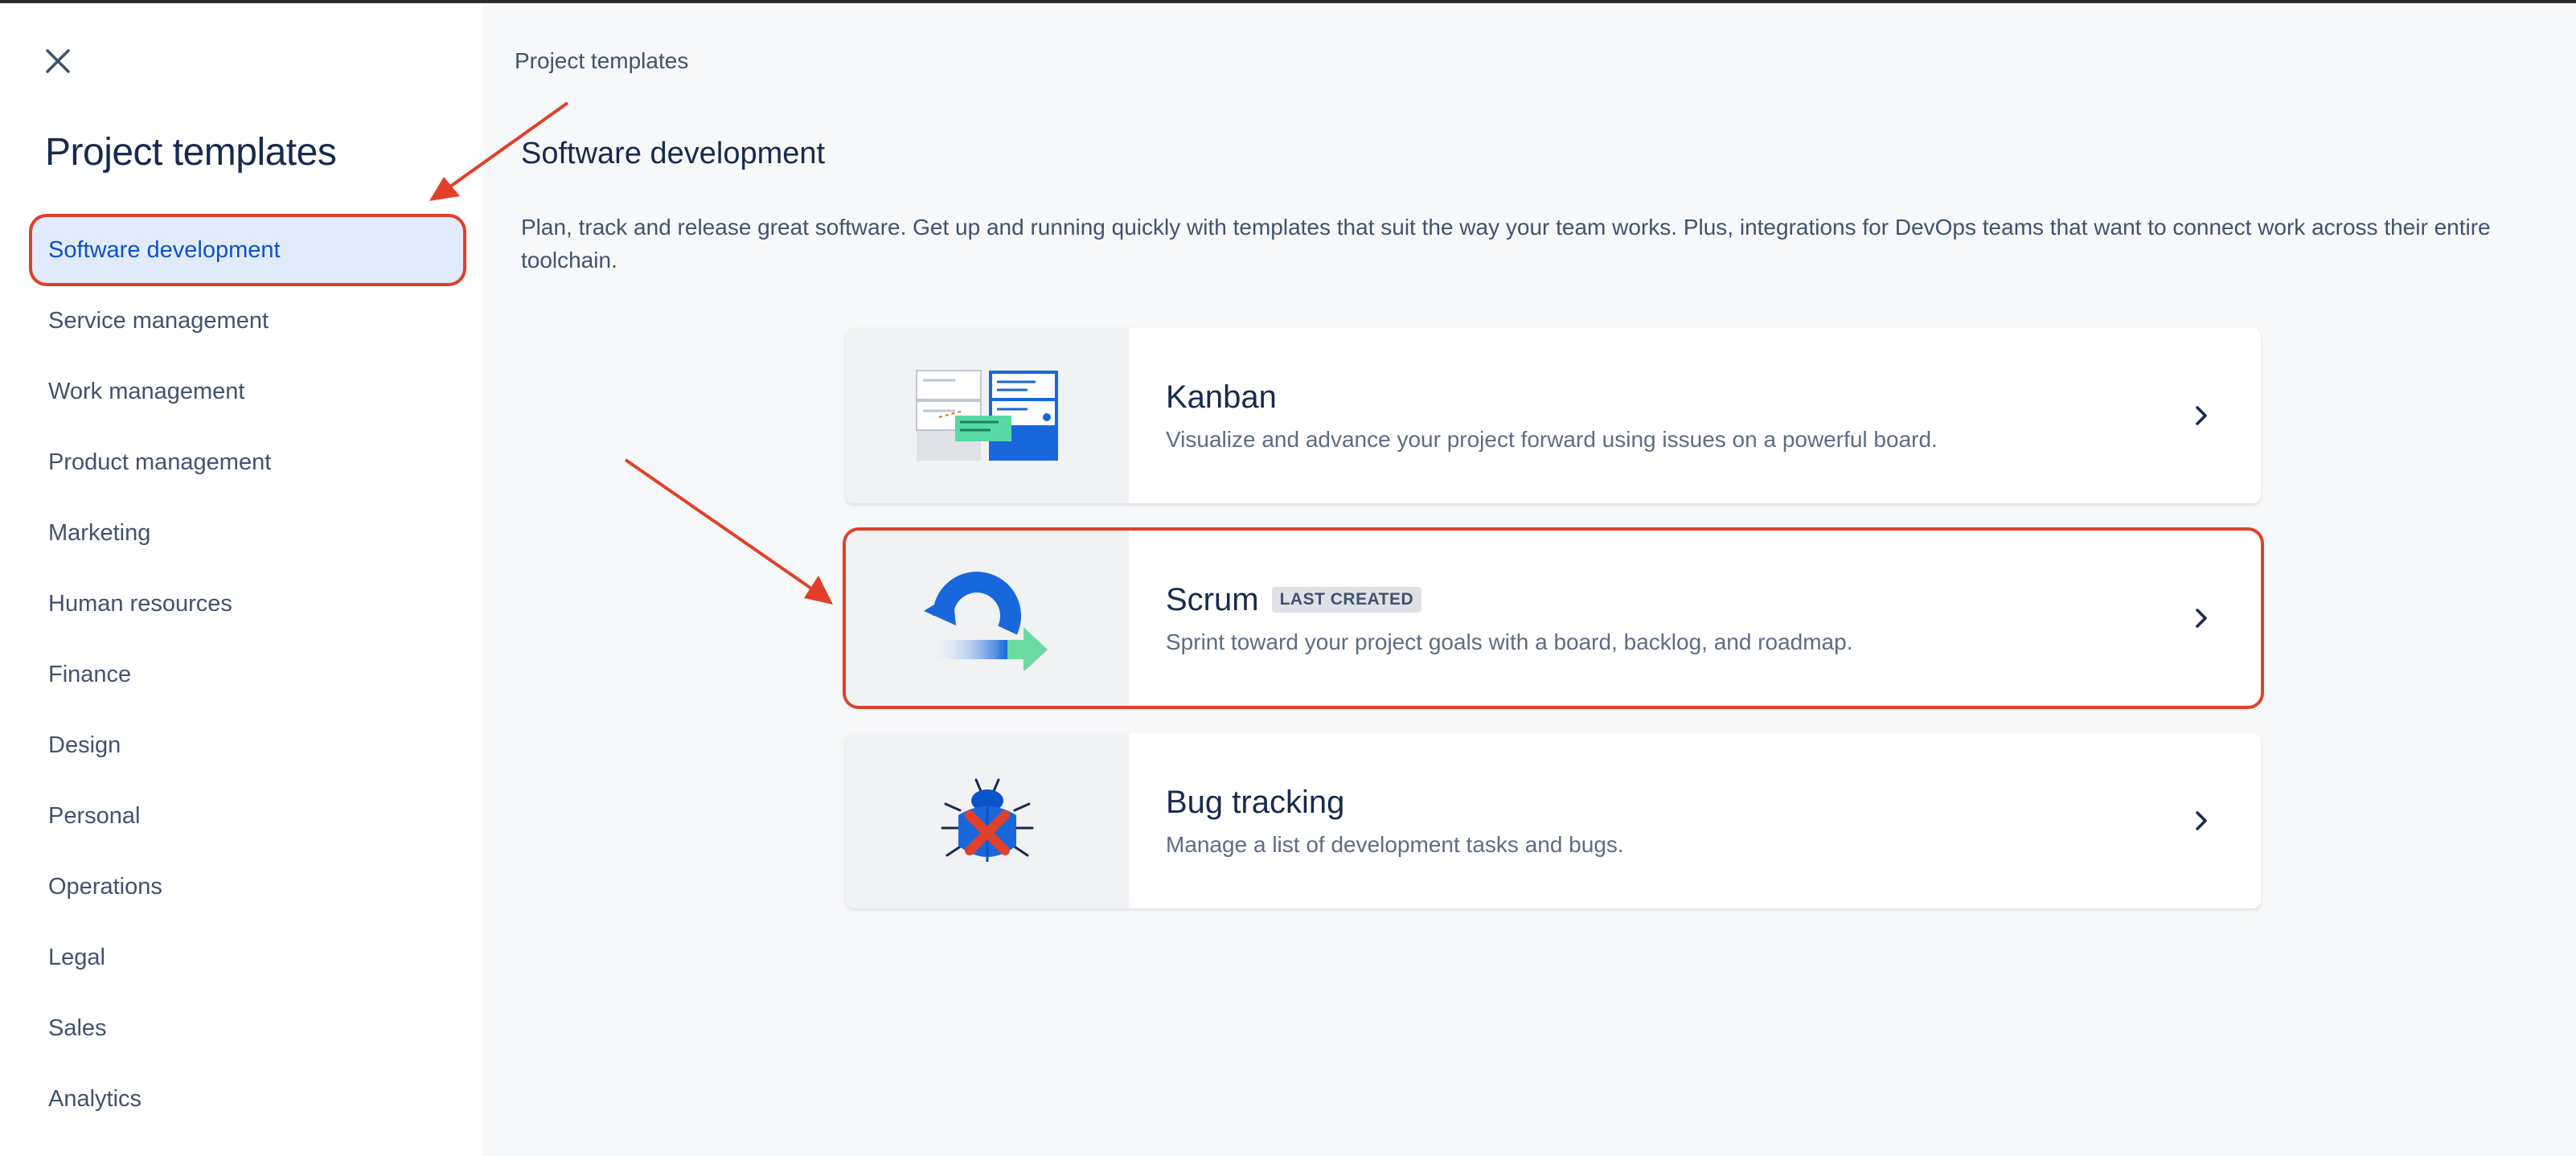  What do you see at coordinates (247, 533) in the screenshot?
I see `sidebar-item-marketing: Marketing` at bounding box center [247, 533].